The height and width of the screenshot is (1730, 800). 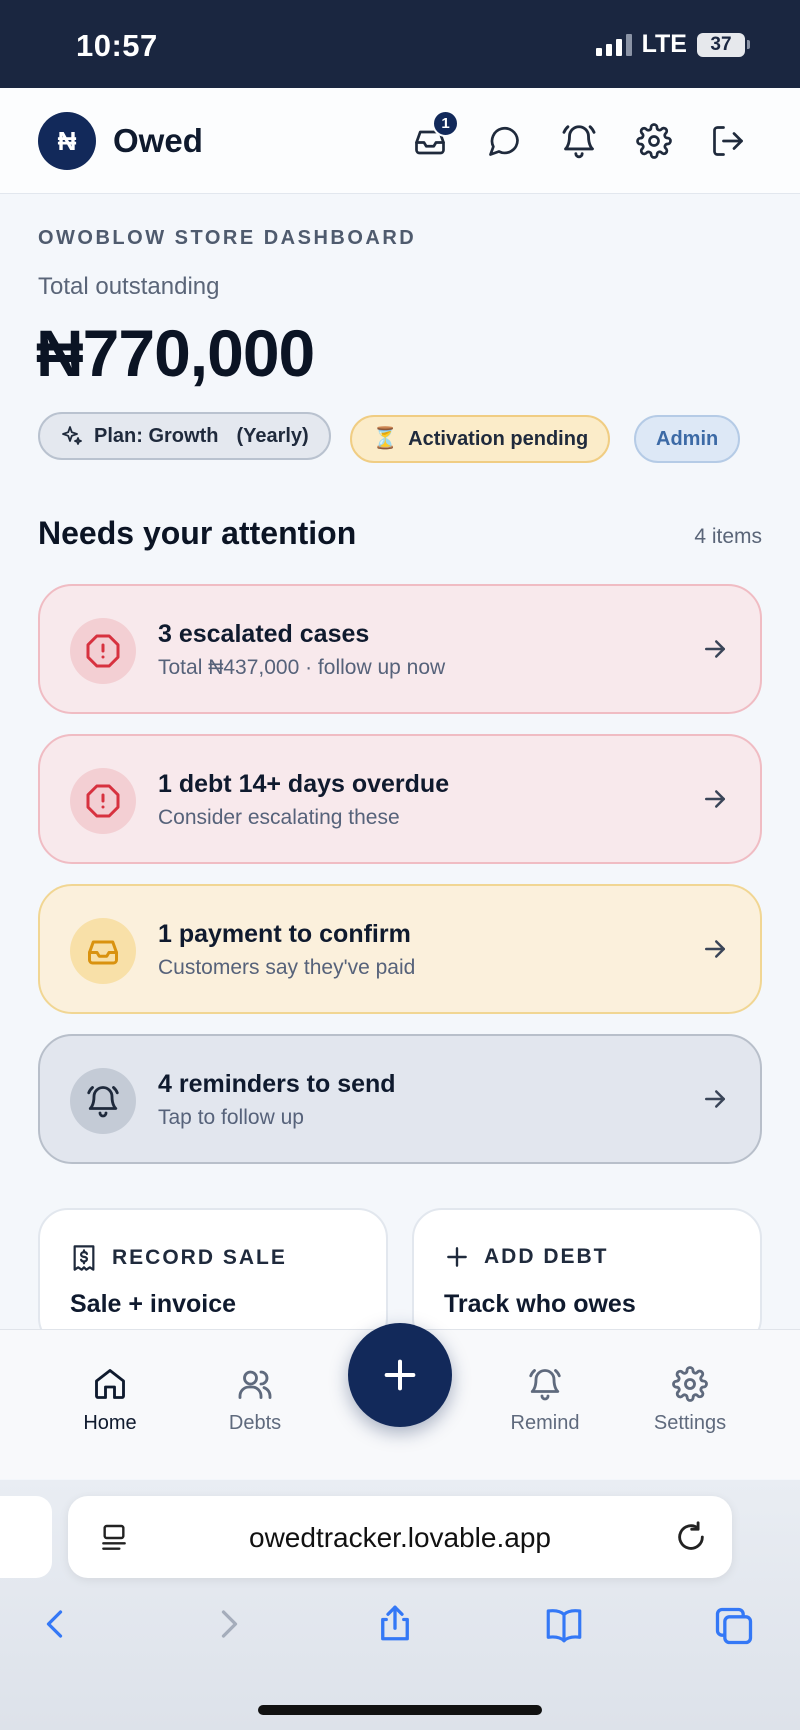 I want to click on hourglass-icon: ⏳, so click(x=385, y=438).